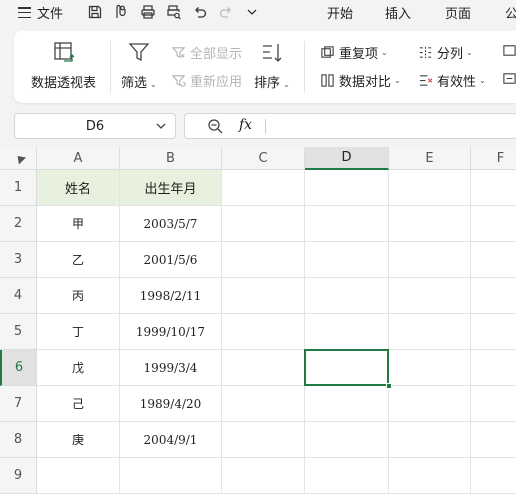 This screenshot has width=516, height=503. I want to click on cell-a9, so click(78, 476).